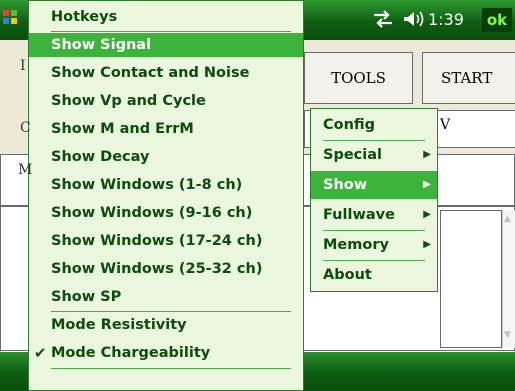 Image resolution: width=515 pixels, height=391 pixels. Describe the element at coordinates (150, 73) in the screenshot. I see `menu-item-show-contact-noise: Show Contact and Noise` at that location.